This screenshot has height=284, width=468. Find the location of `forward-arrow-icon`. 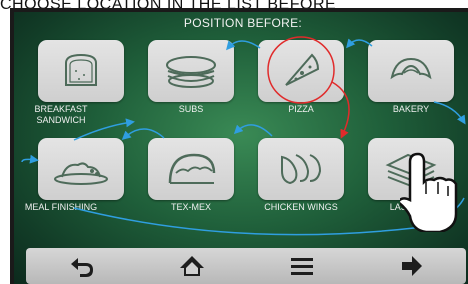

forward-arrow-icon is located at coordinates (412, 266).